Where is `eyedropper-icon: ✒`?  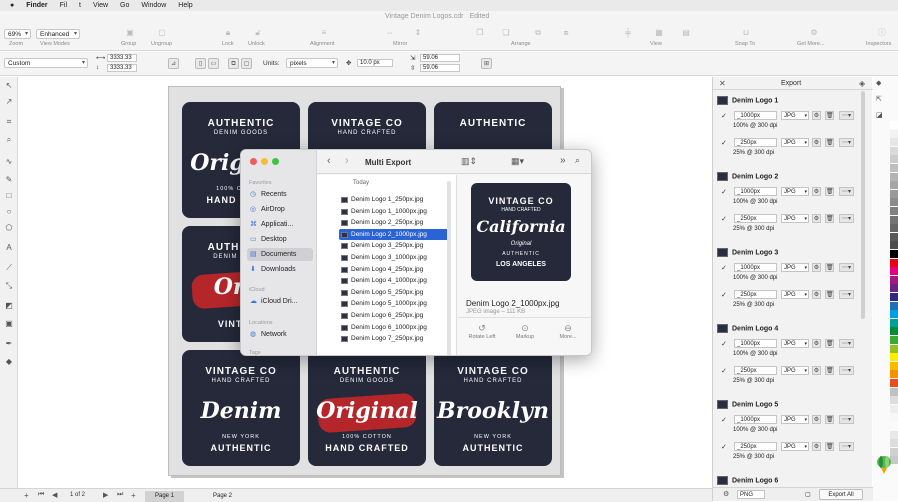
eyedropper-icon: ✒ is located at coordinates (9, 344).